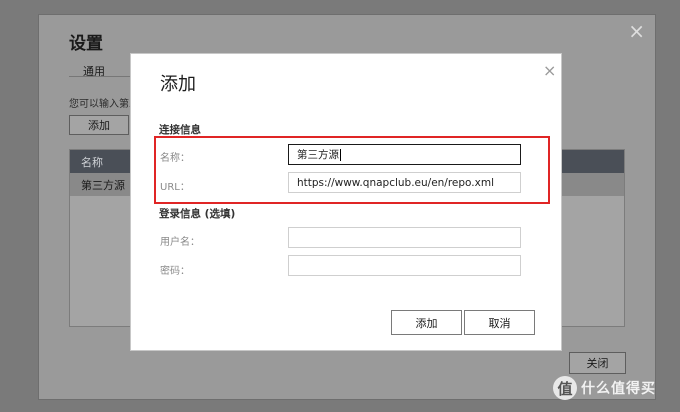 This screenshot has width=680, height=412. I want to click on settings-description: 您可以输入第三, so click(104, 104).